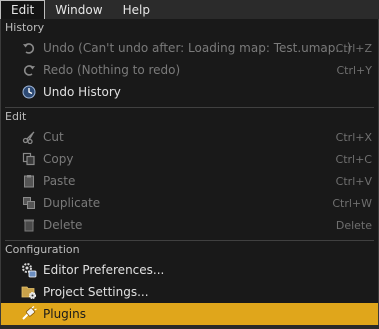 Image resolution: width=379 pixels, height=329 pixels. Describe the element at coordinates (59, 181) in the screenshot. I see `menu-item-paste-label: Paste` at that location.